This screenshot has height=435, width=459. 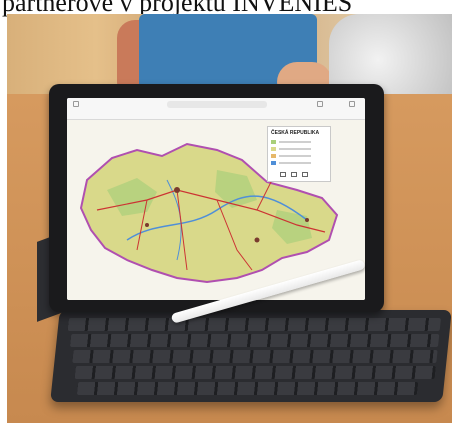 I want to click on address-bar, so click(x=217, y=104).